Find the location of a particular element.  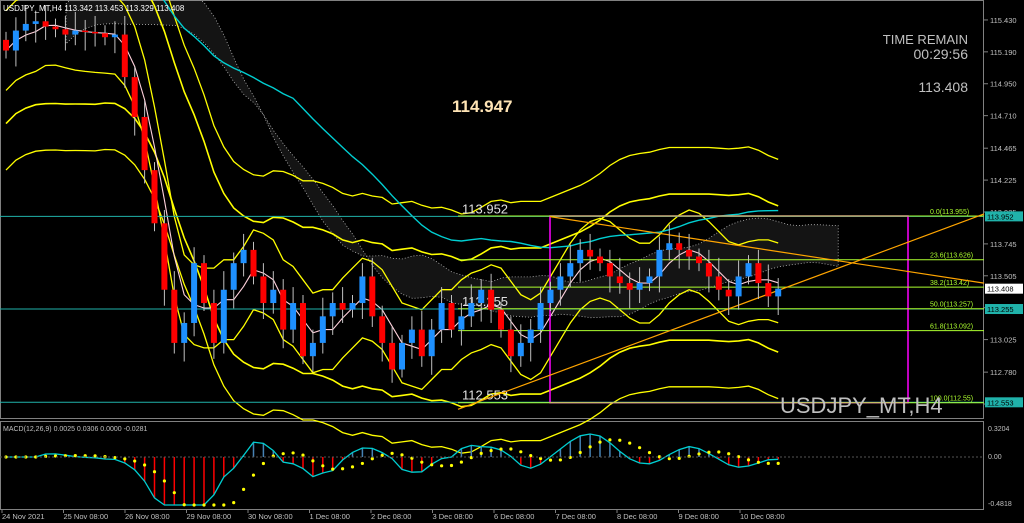

price-tag-label: 113.255 is located at coordinates (1000, 309).